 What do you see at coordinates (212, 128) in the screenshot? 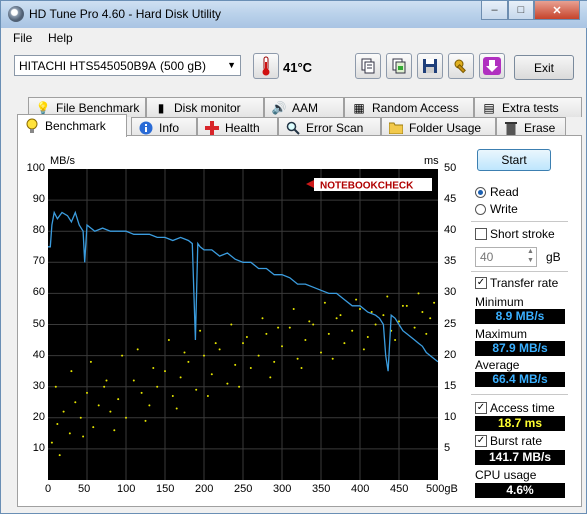
I see `health-cross-icon` at bounding box center [212, 128].